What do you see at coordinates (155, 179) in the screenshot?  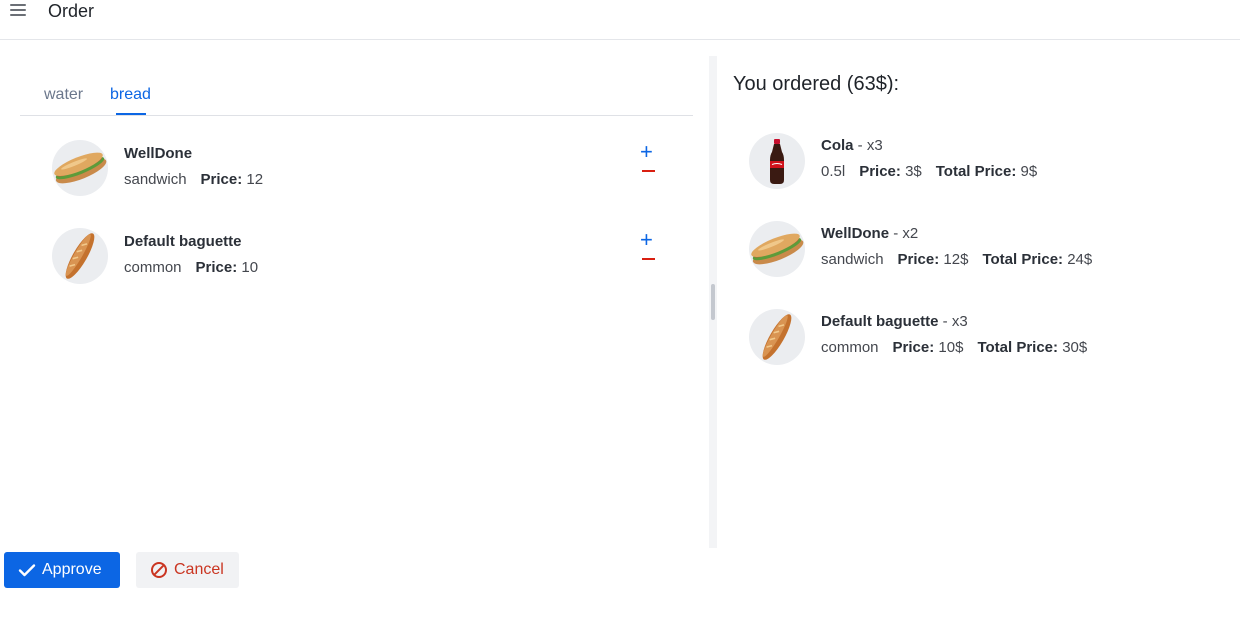 I see `product-variant: sandwich` at bounding box center [155, 179].